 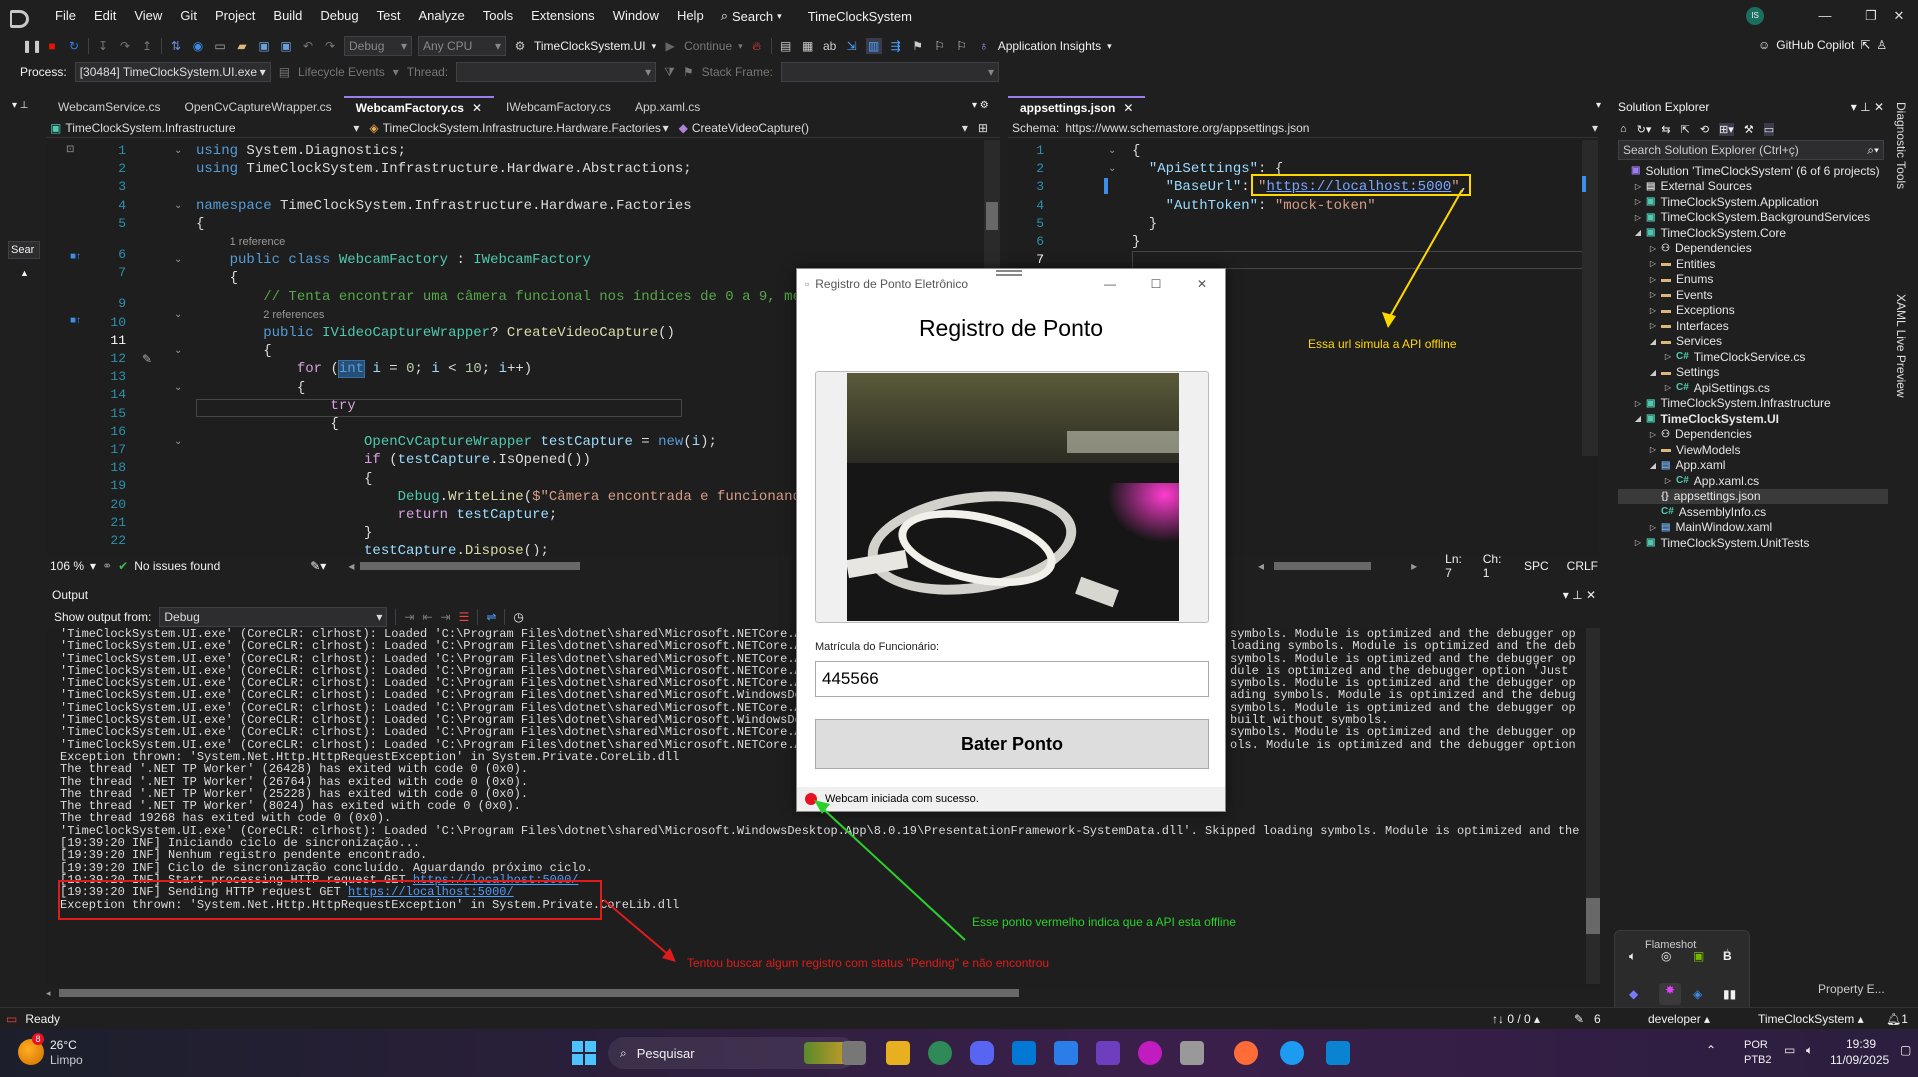 I want to click on close-icon: ✕, so click(x=477, y=108).